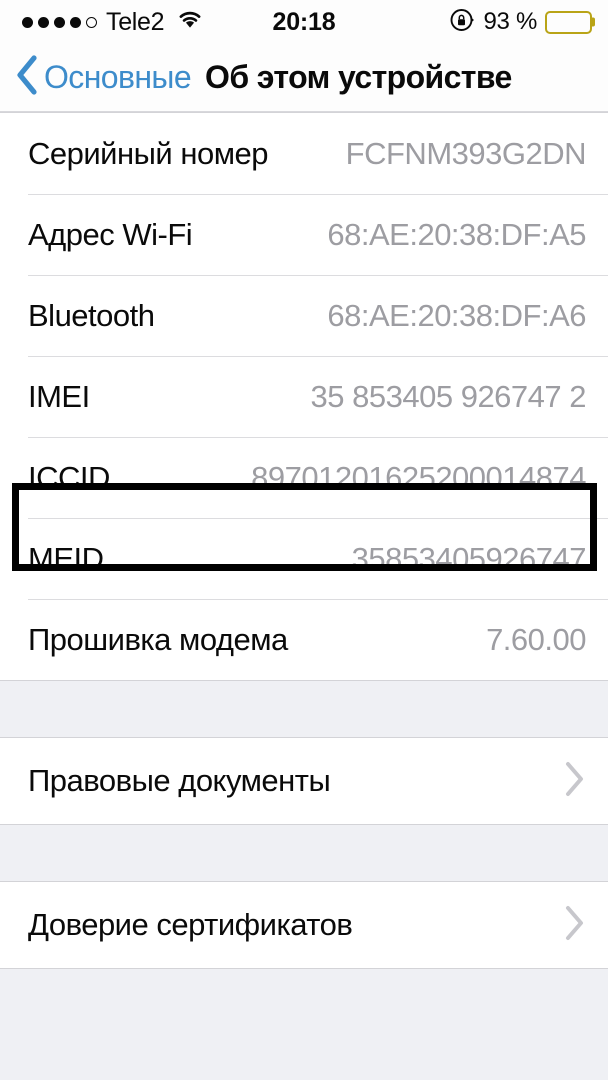 This screenshot has height=1080, width=608. Describe the element at coordinates (469, 558) in the screenshot. I see `row-value: 35853405926747` at that location.